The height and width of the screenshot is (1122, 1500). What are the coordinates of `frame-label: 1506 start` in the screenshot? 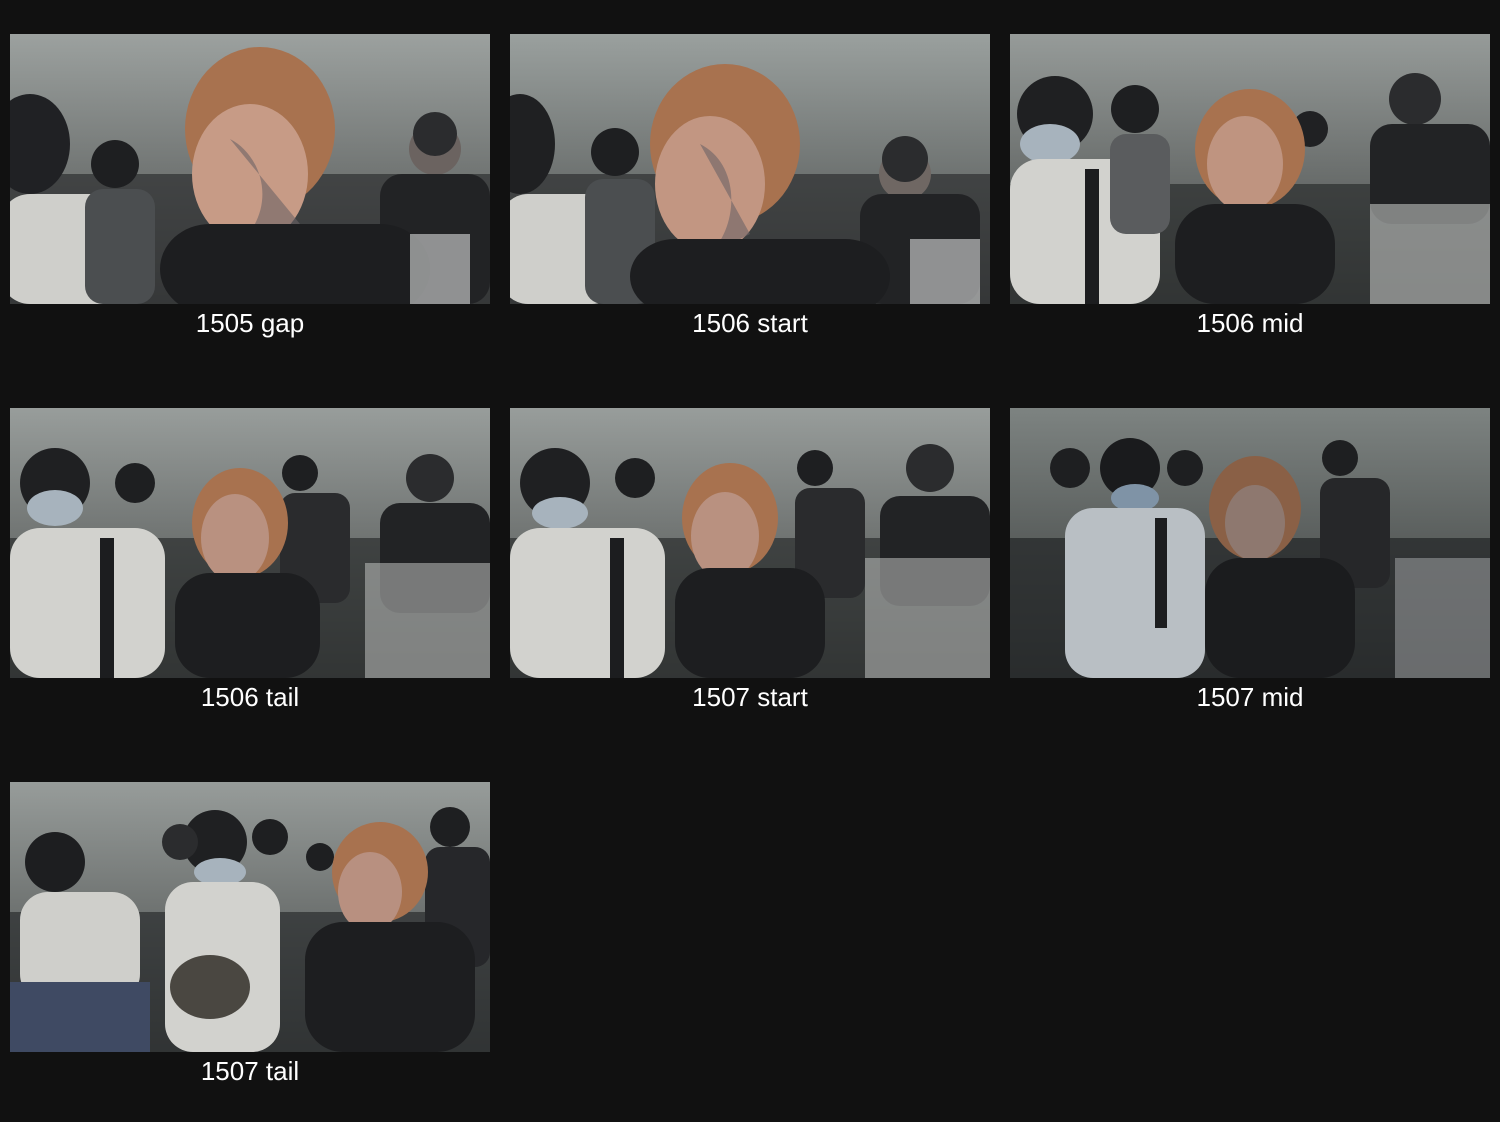 It's located at (750, 323).